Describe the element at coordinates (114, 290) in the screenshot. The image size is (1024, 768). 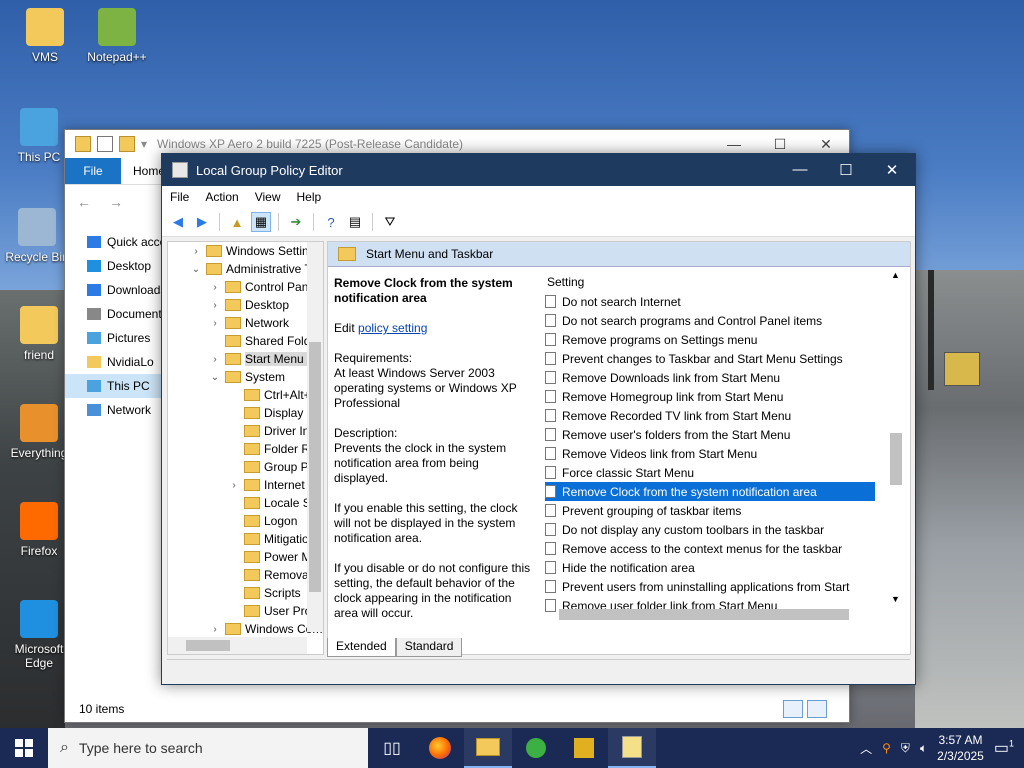
I see `explorer-sidebar-item: Downloads` at that location.